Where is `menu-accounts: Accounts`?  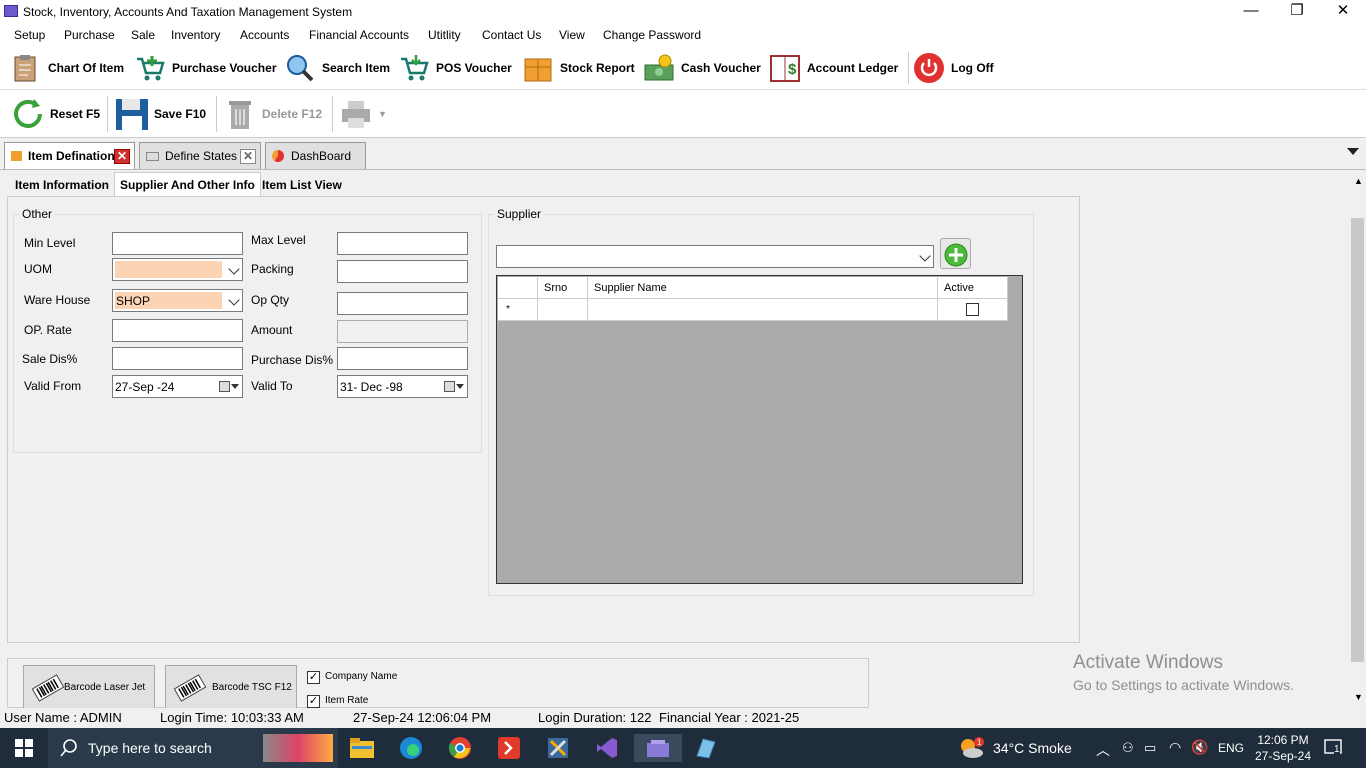 menu-accounts: Accounts is located at coordinates (264, 35).